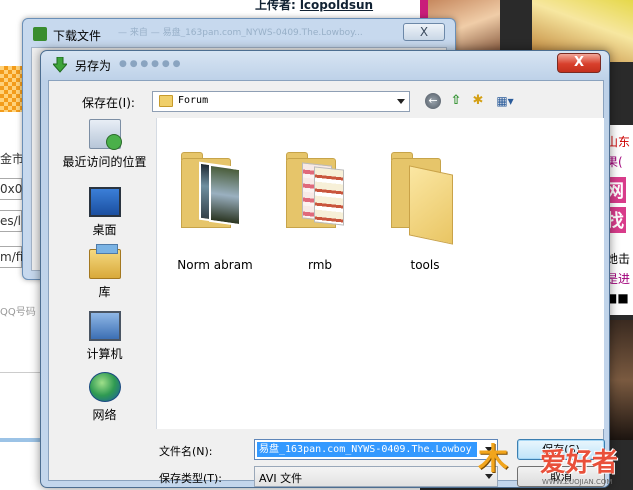 This screenshot has height=490, width=633. I want to click on uploader-label: 上传者:, so click(275, 6).